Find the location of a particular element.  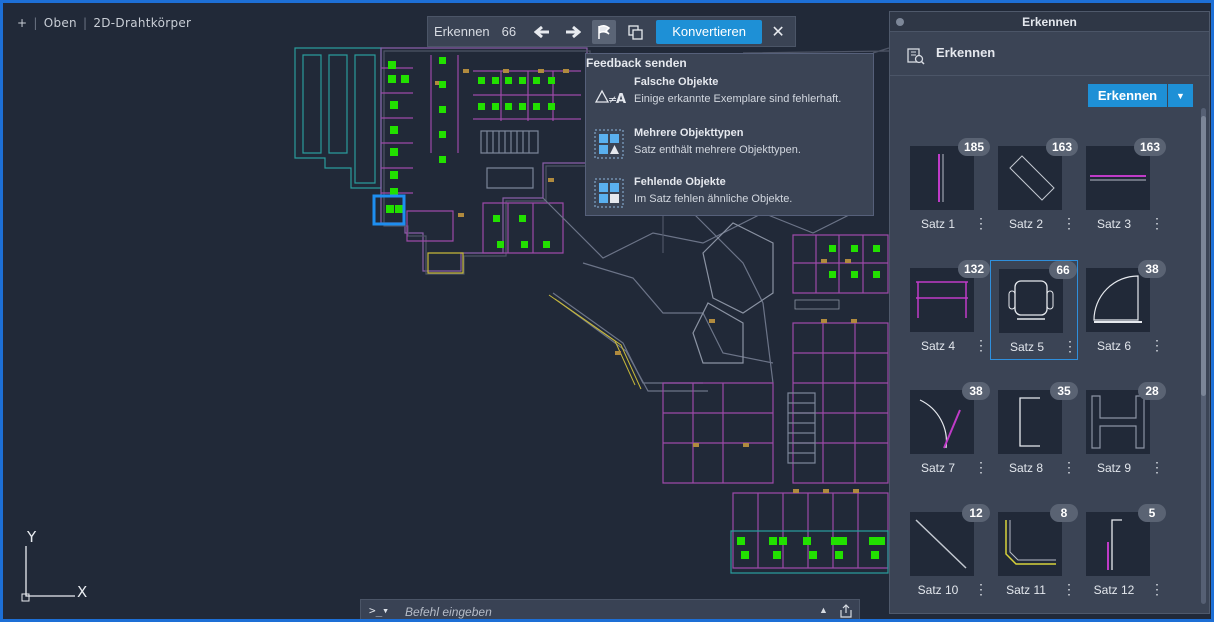

viewport-controls: + | Oben | 2D-Drahtkörper is located at coordinates (104, 23).